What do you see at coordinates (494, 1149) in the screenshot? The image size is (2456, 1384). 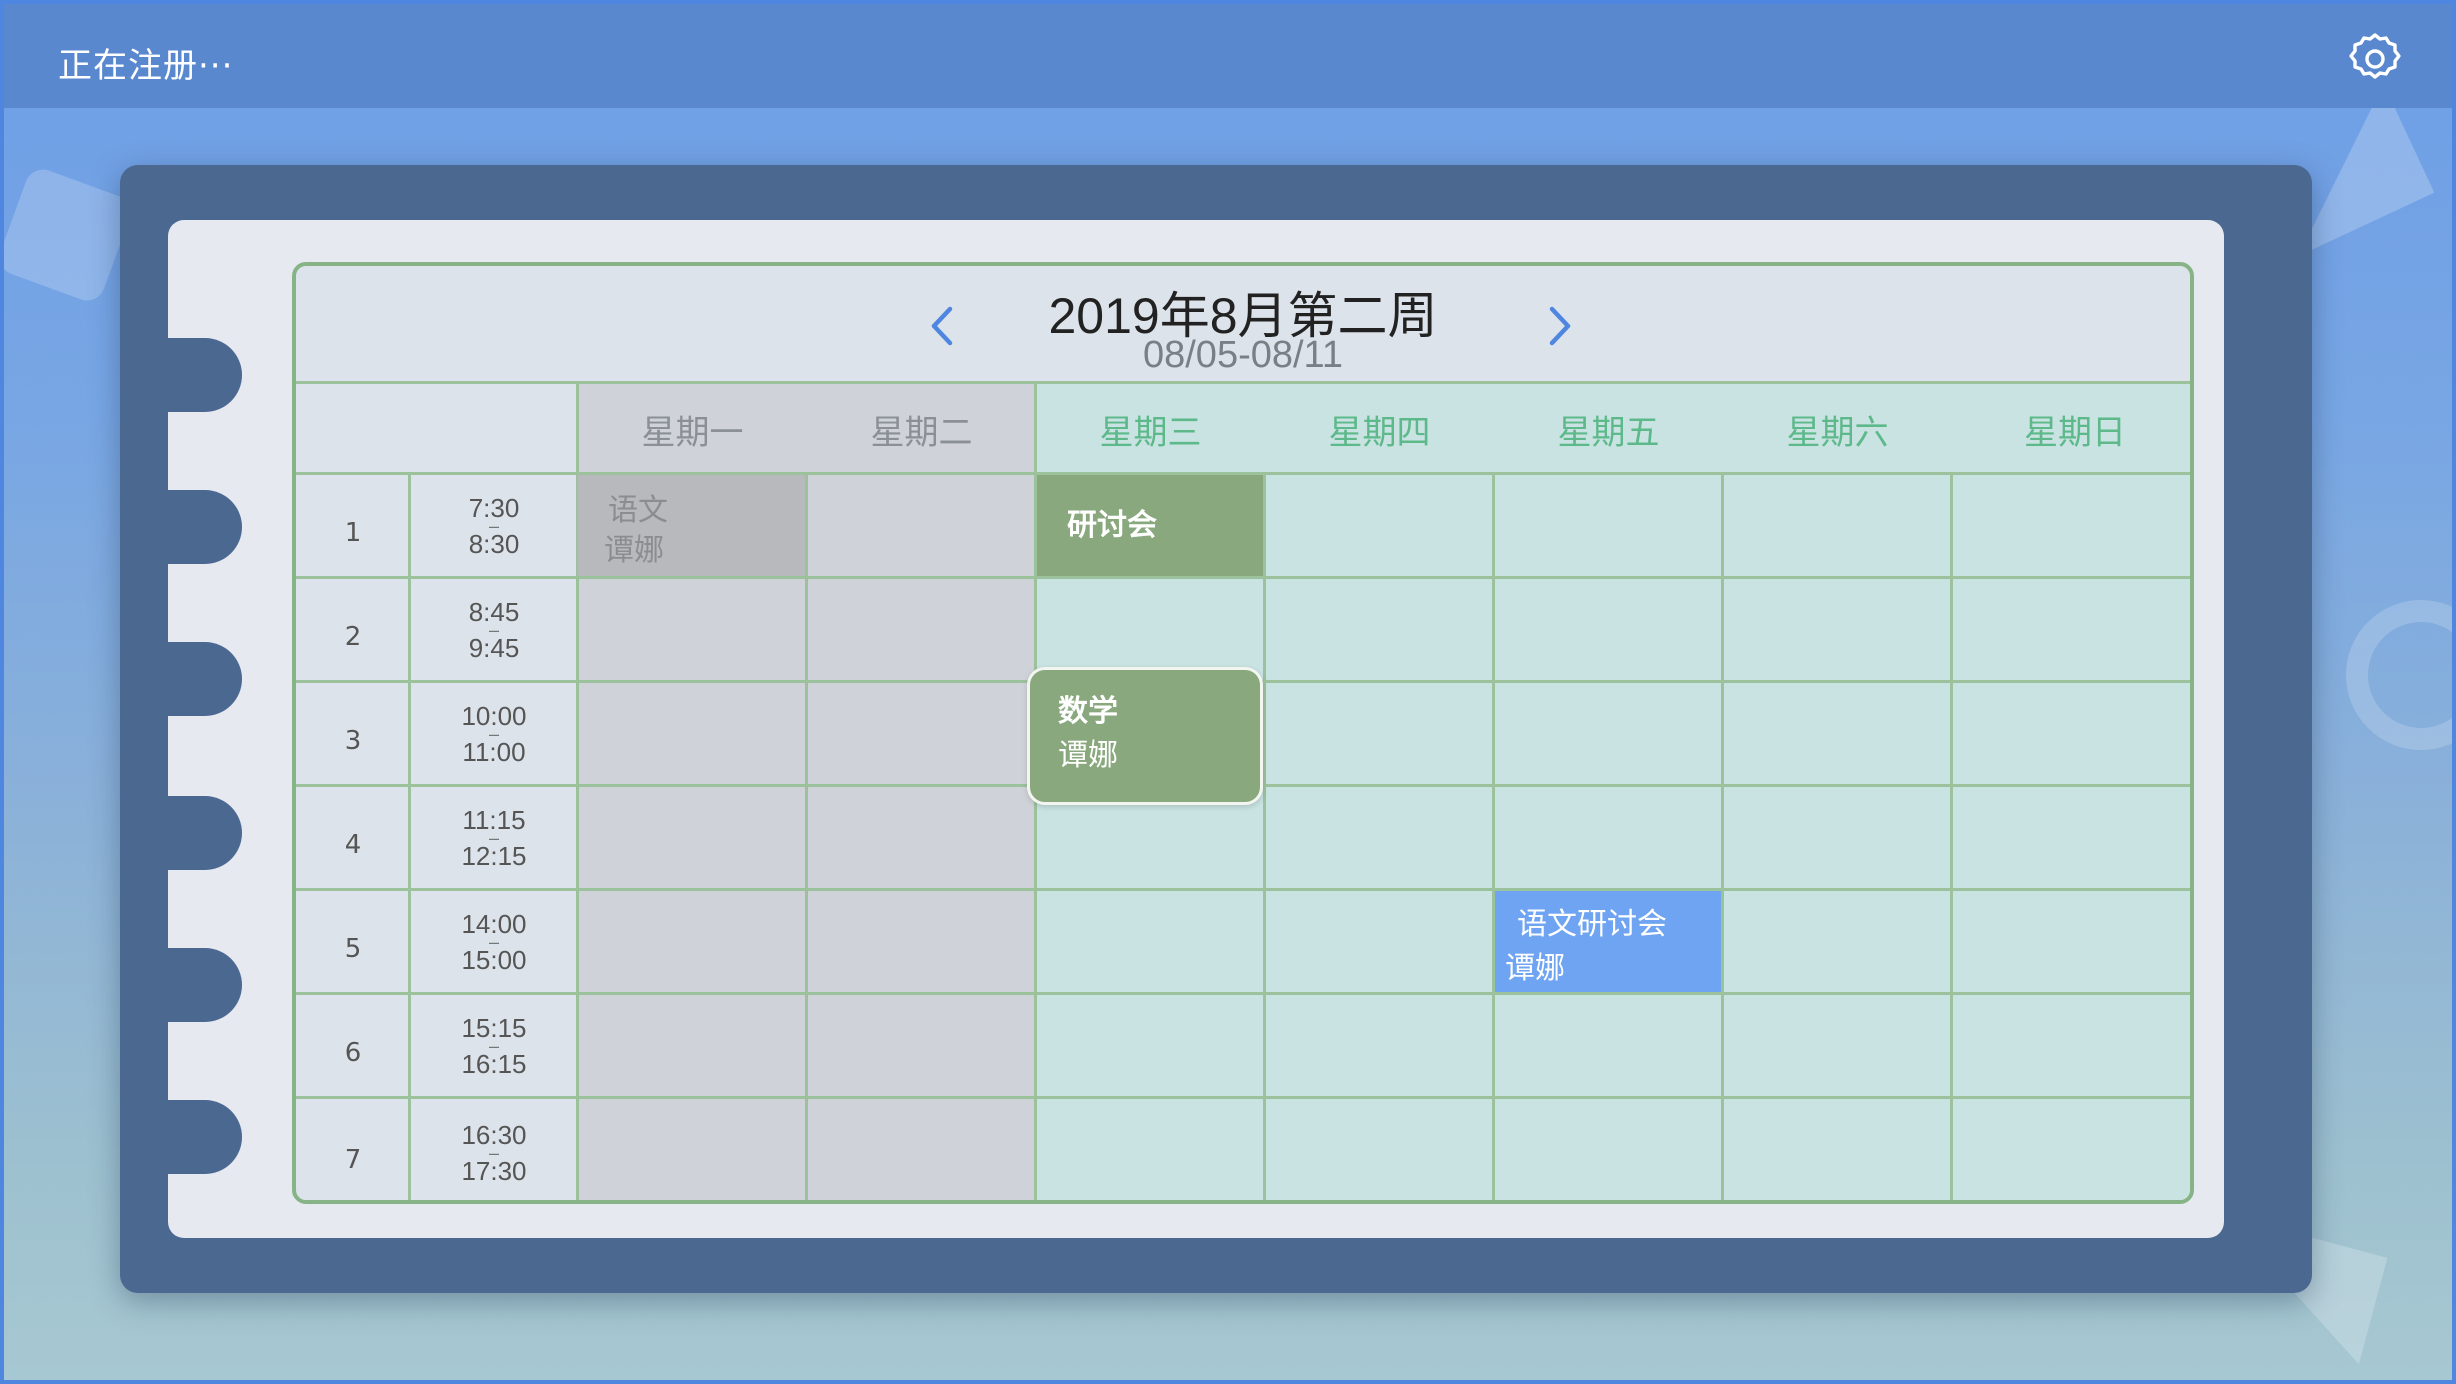 I see `period-time: 16:30 – 17:30` at bounding box center [494, 1149].